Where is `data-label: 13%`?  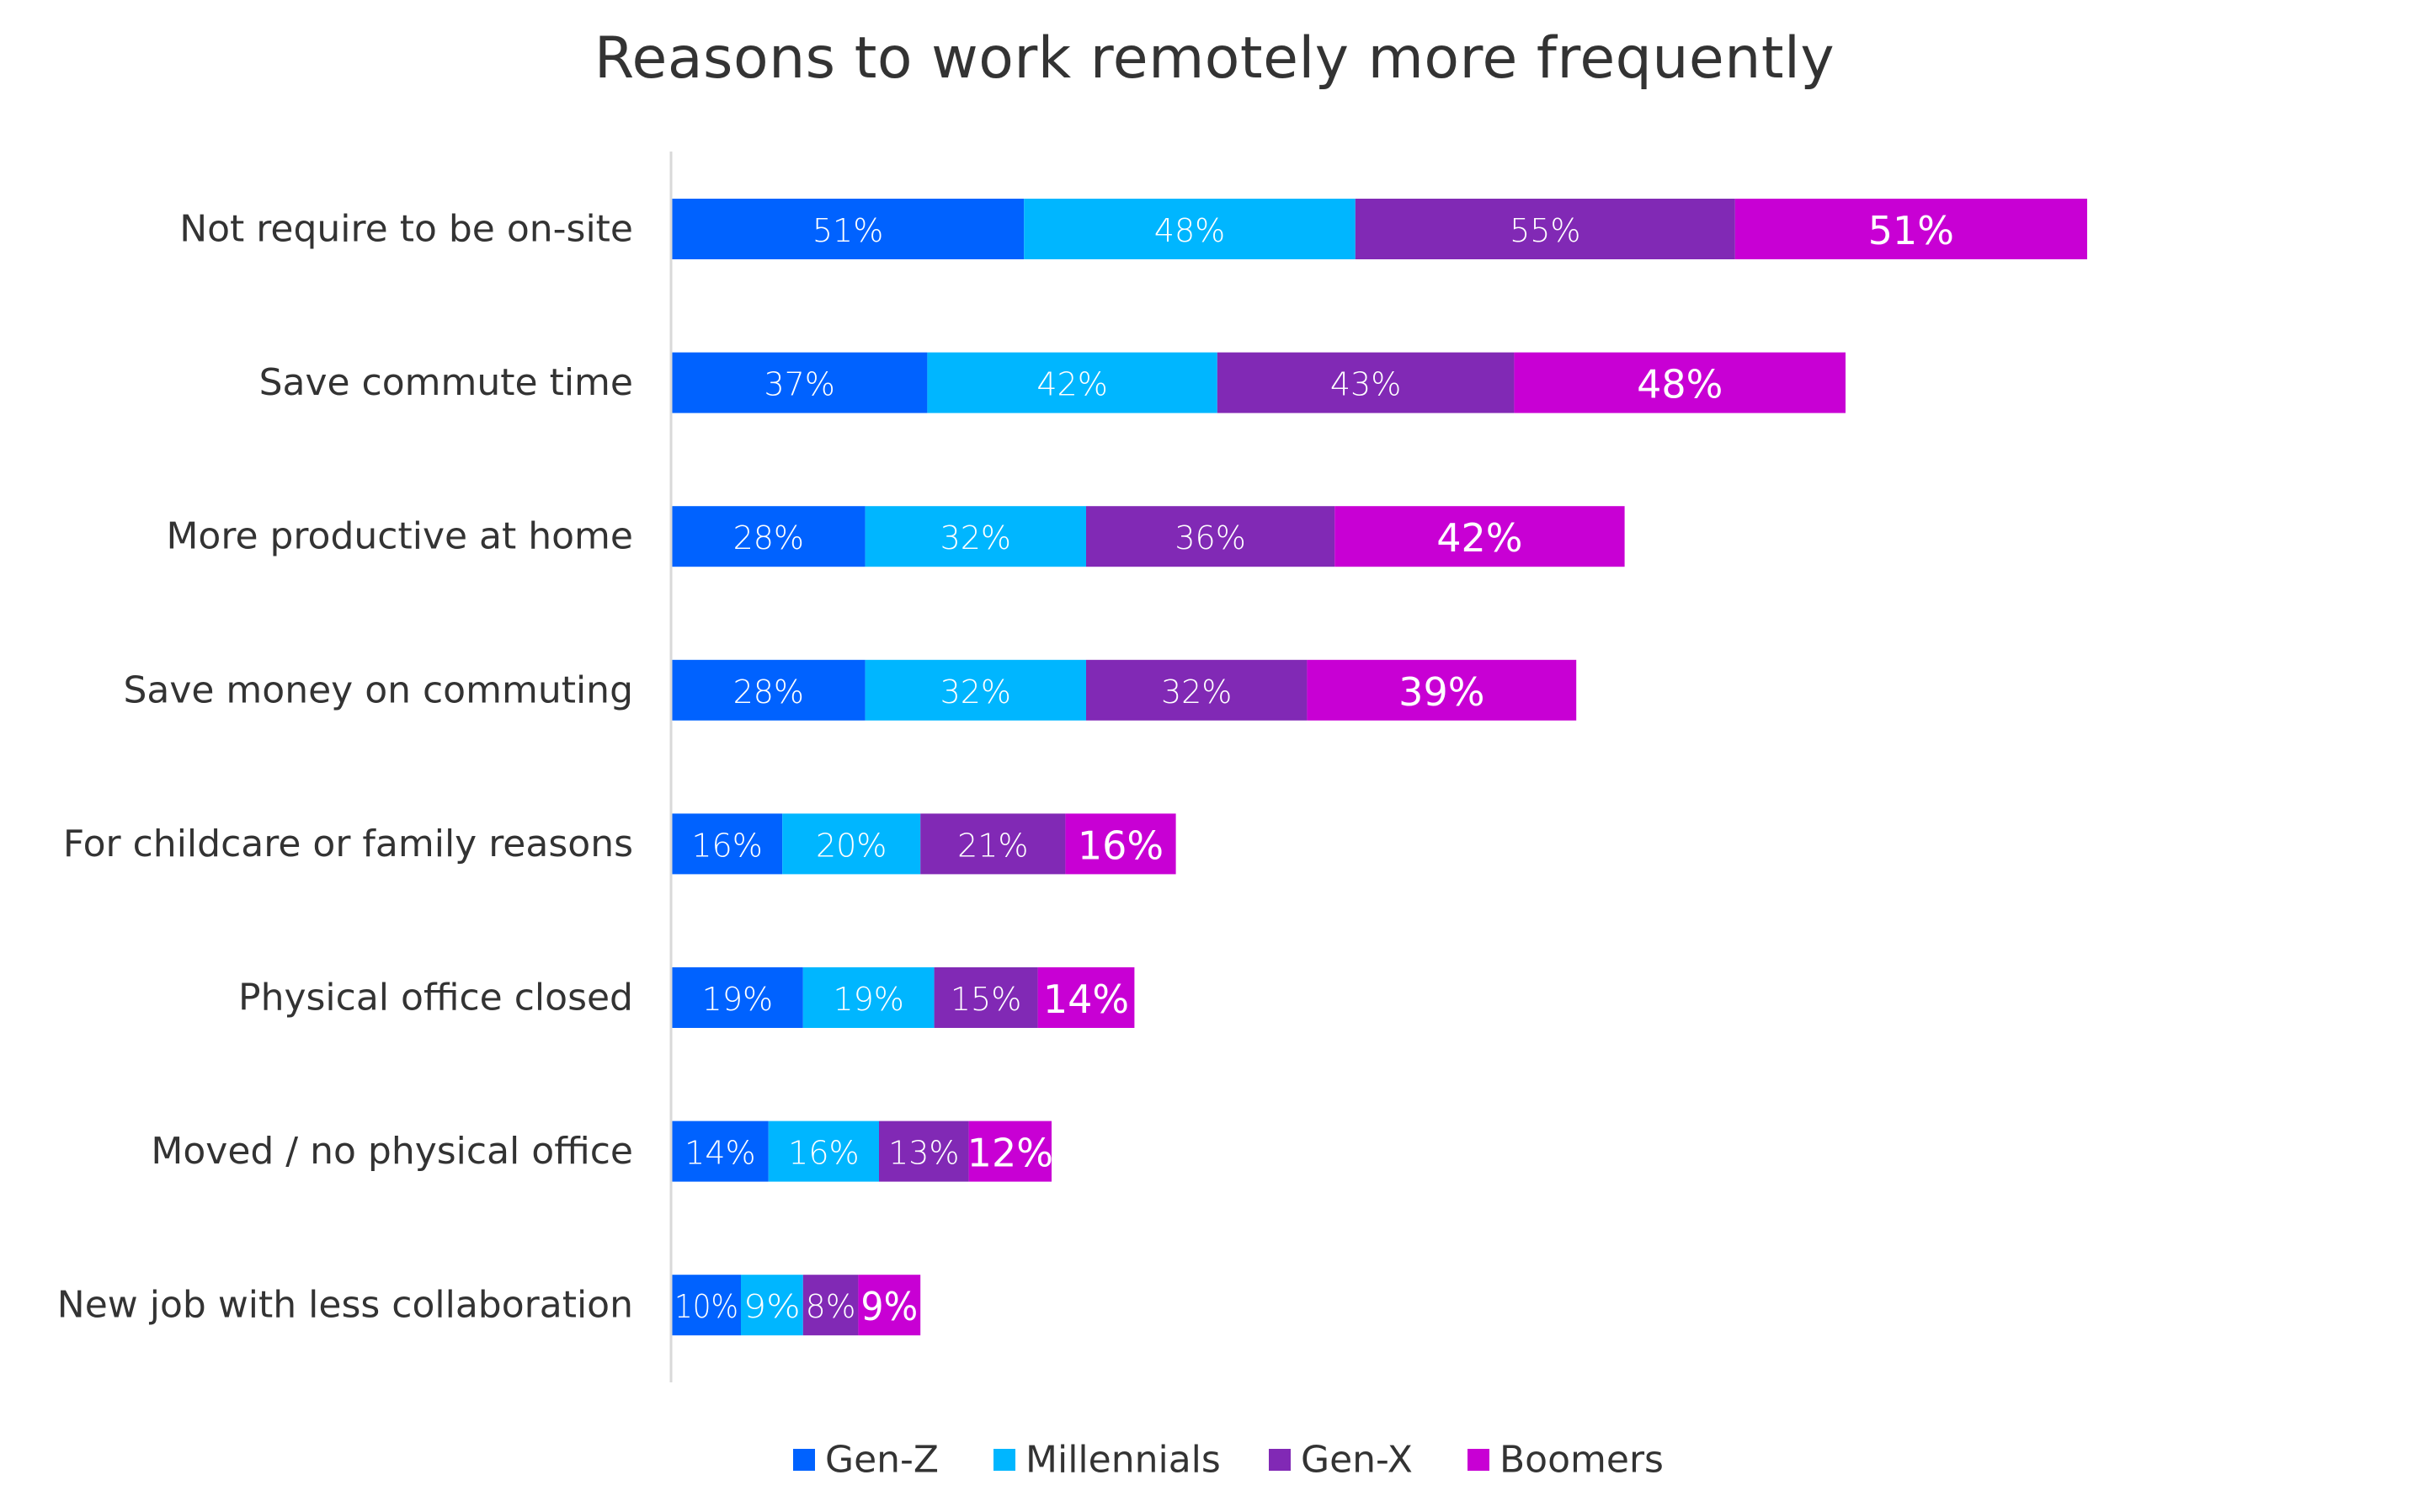
data-label: 13% is located at coordinates (923, 1154).